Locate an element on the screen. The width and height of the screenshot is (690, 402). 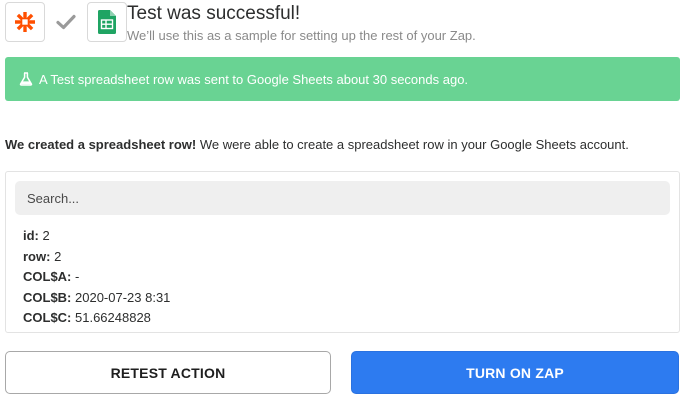
field-key: COL$C: is located at coordinates (47, 318).